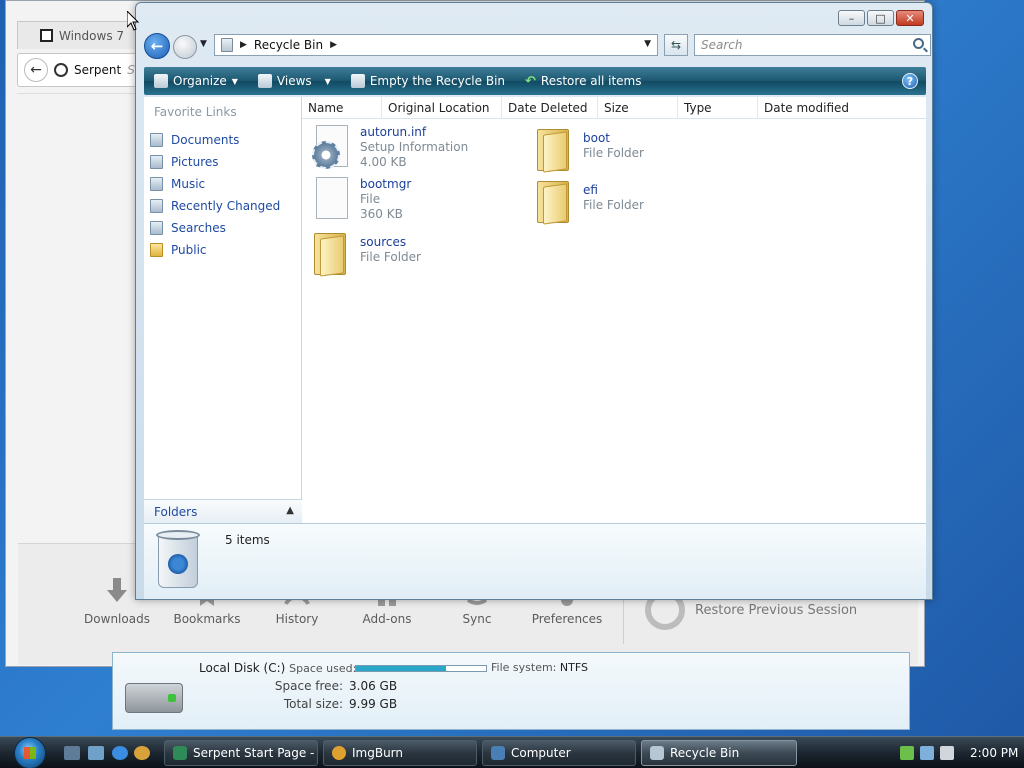  Describe the element at coordinates (120, 753) in the screenshot. I see `internet-explorer-icon` at that location.